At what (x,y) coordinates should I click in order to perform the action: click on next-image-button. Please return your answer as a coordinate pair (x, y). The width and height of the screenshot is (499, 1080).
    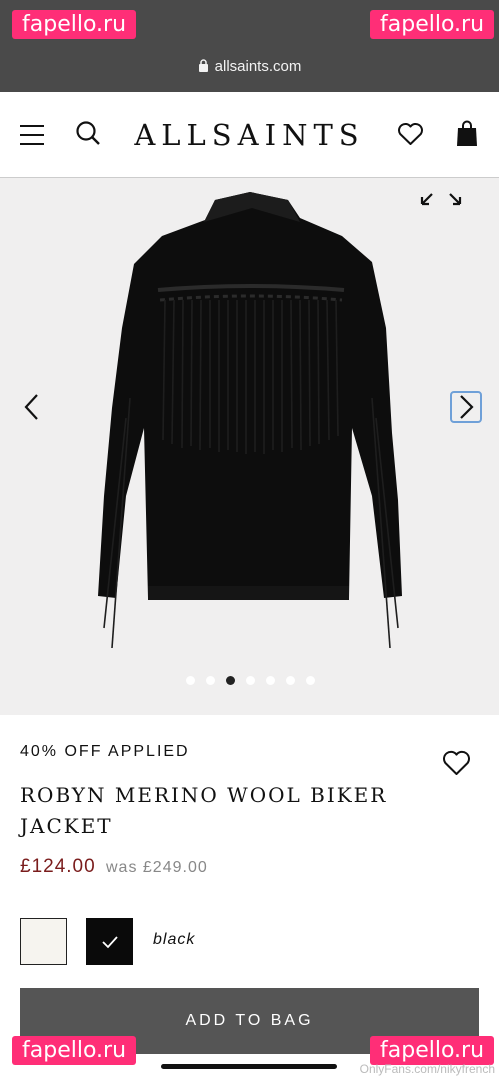
    Looking at the image, I should click on (466, 407).